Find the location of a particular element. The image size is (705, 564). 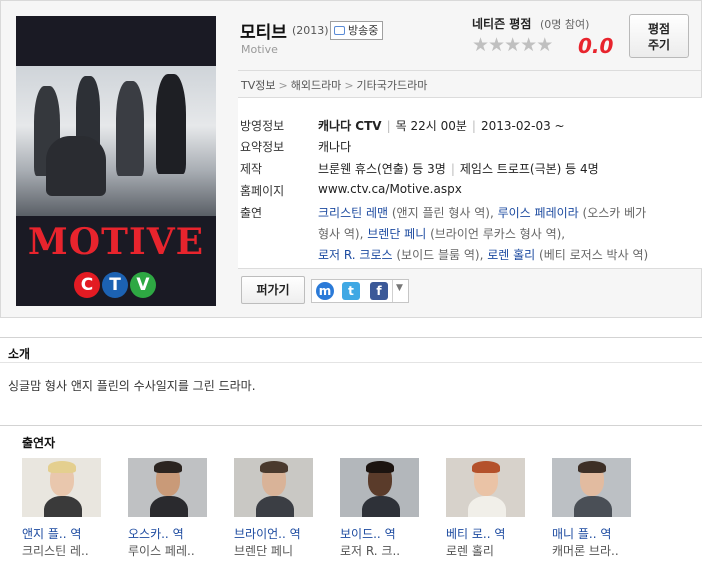

cast-actor-link: 루이스 페레이라 is located at coordinates (538, 213).